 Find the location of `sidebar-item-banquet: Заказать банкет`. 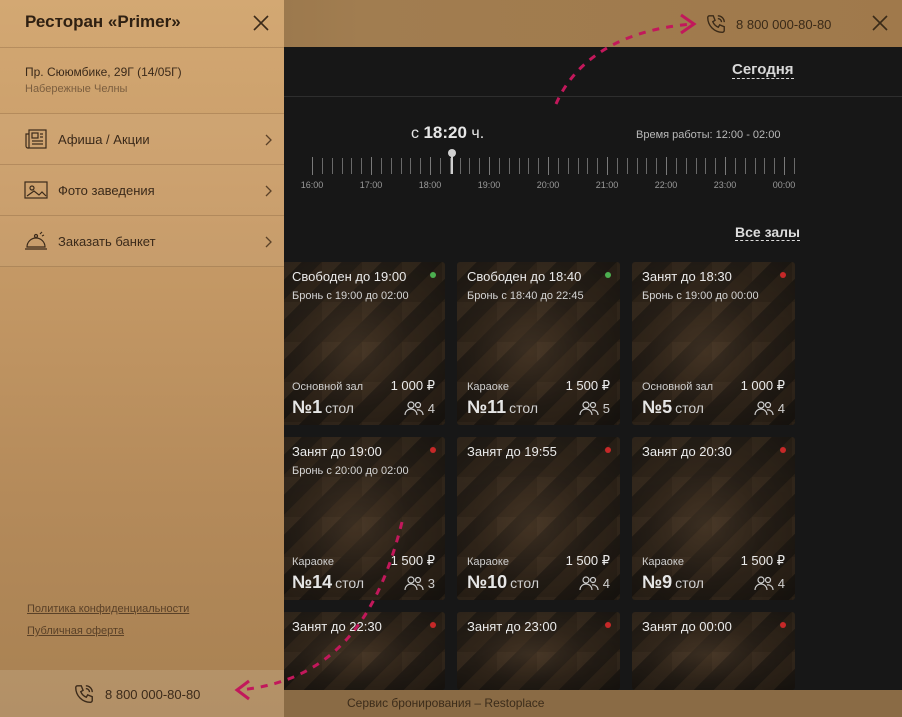

sidebar-item-banquet: Заказать банкет is located at coordinates (142, 241).